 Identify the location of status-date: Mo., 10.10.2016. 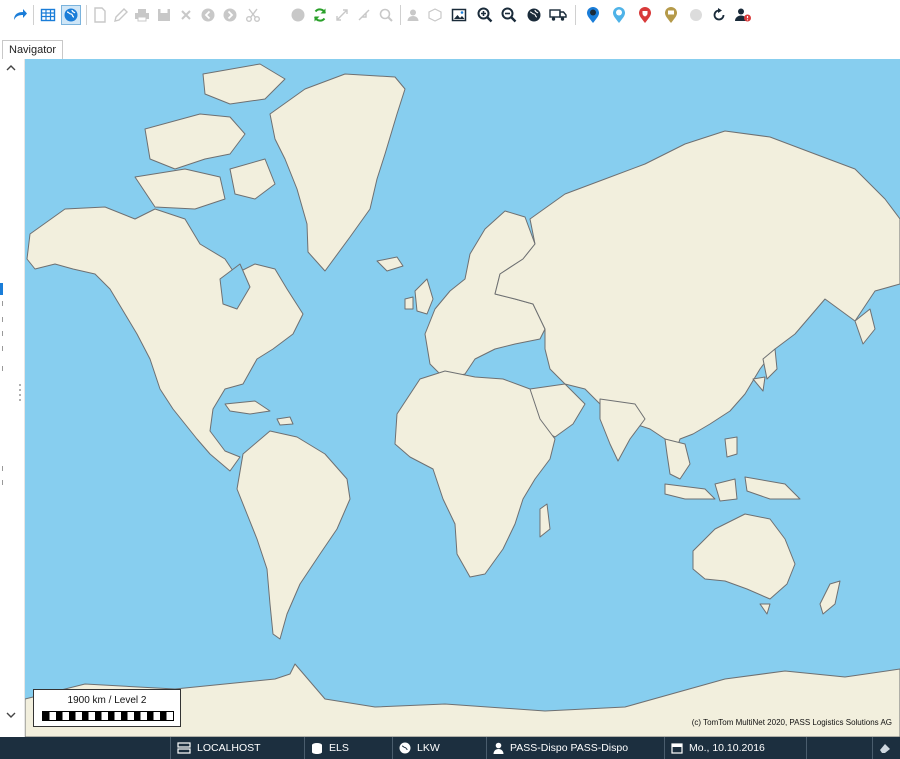
(735, 748).